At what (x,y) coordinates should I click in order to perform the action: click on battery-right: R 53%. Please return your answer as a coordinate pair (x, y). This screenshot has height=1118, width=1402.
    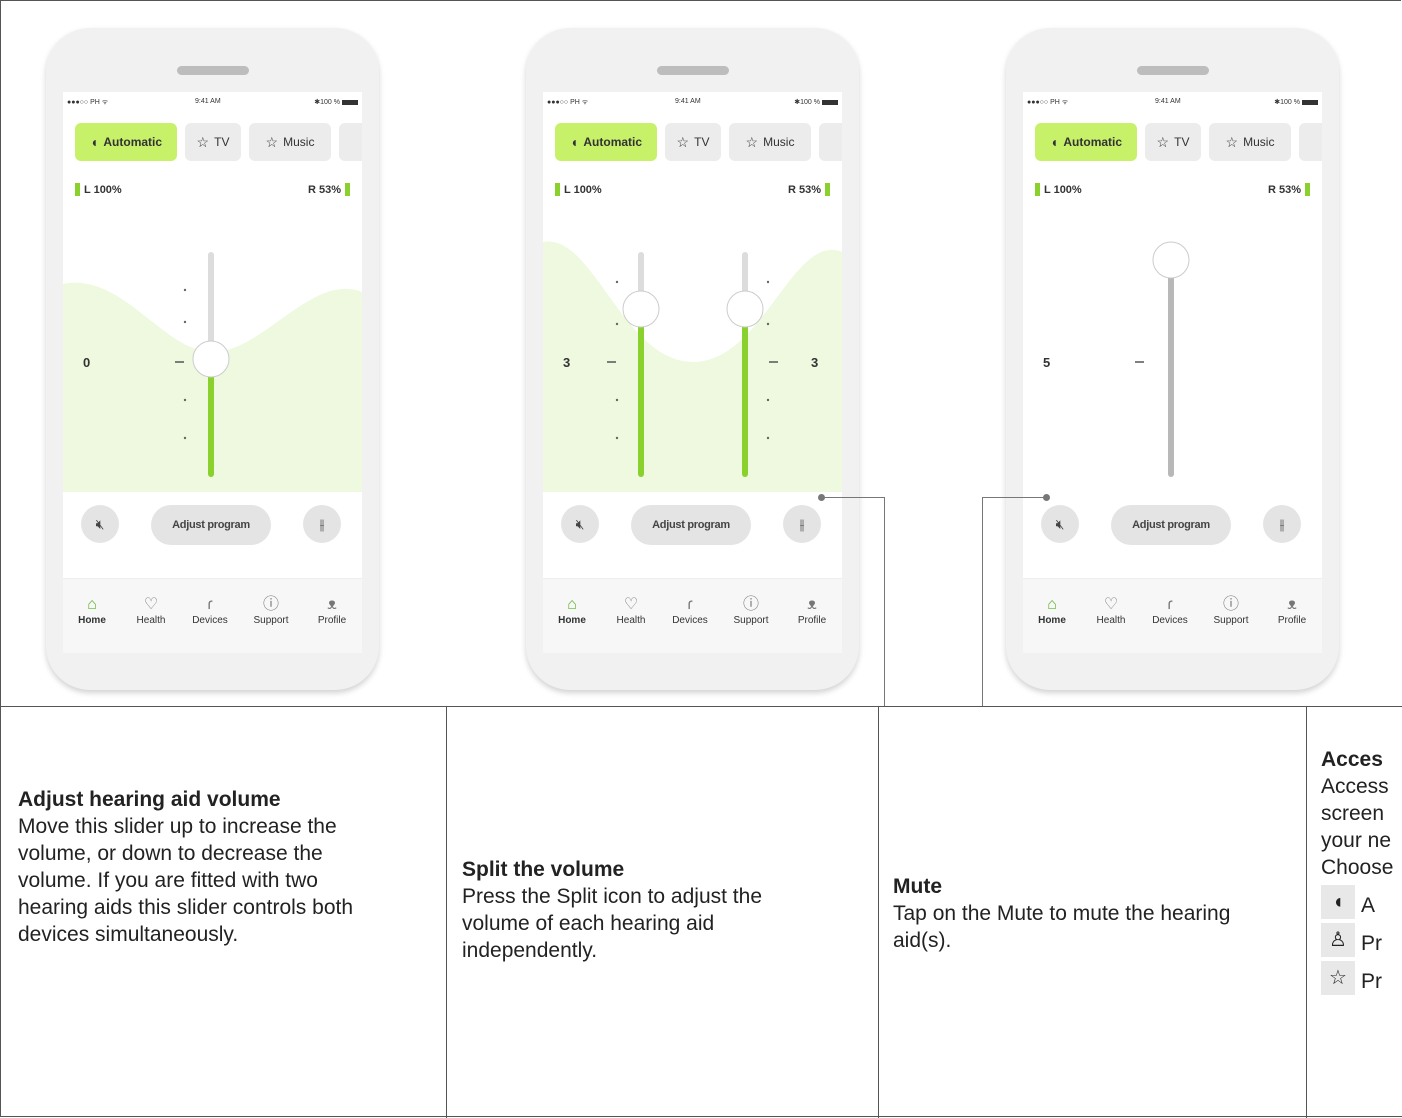
    Looking at the image, I should click on (1289, 189).